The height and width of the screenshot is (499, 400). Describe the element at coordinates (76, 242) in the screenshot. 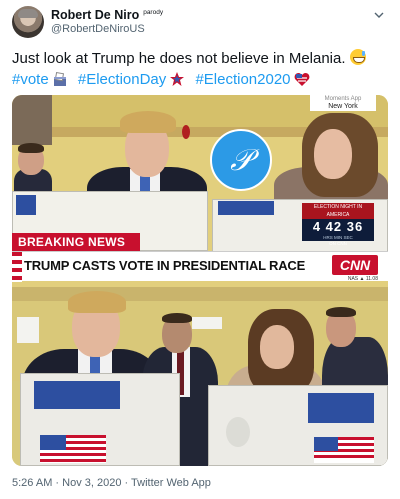

I see `breaking-news-label: BREAKING NEWS` at that location.